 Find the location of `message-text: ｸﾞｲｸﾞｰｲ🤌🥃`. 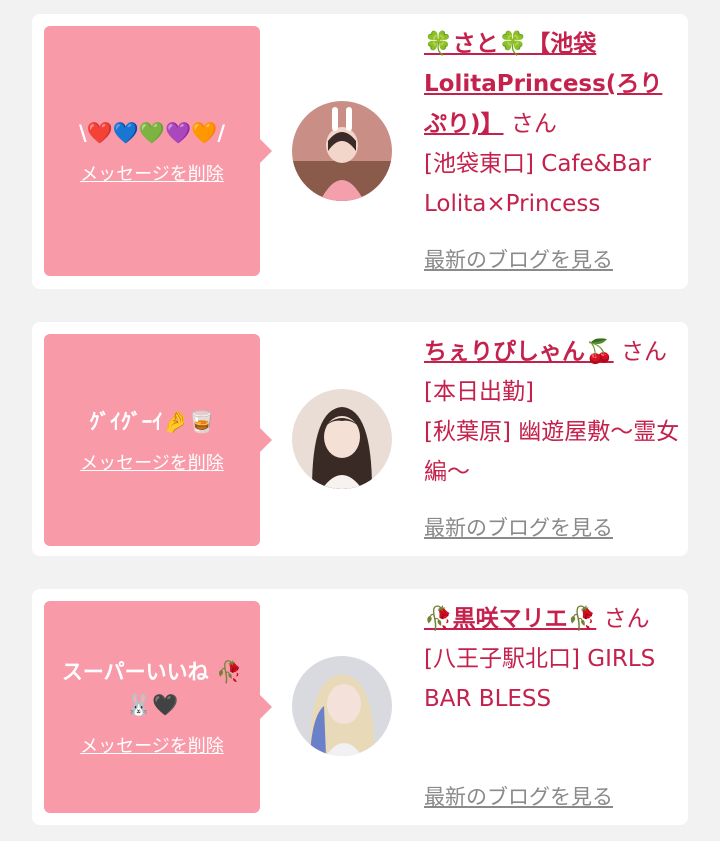

message-text: ｸﾞｲｸﾞｰｲ🤌🥃 is located at coordinates (152, 421).